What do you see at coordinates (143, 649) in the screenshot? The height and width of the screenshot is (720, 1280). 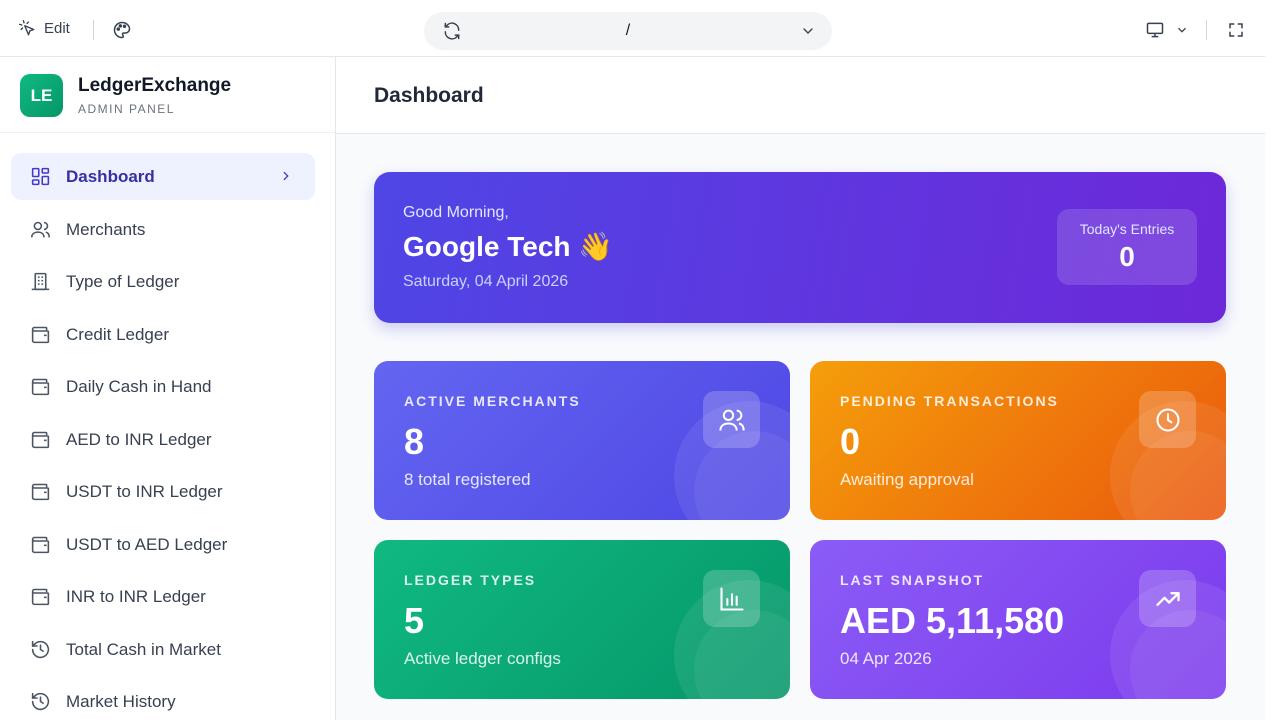 I see `sidebar-item-label: Total Cash in Market` at bounding box center [143, 649].